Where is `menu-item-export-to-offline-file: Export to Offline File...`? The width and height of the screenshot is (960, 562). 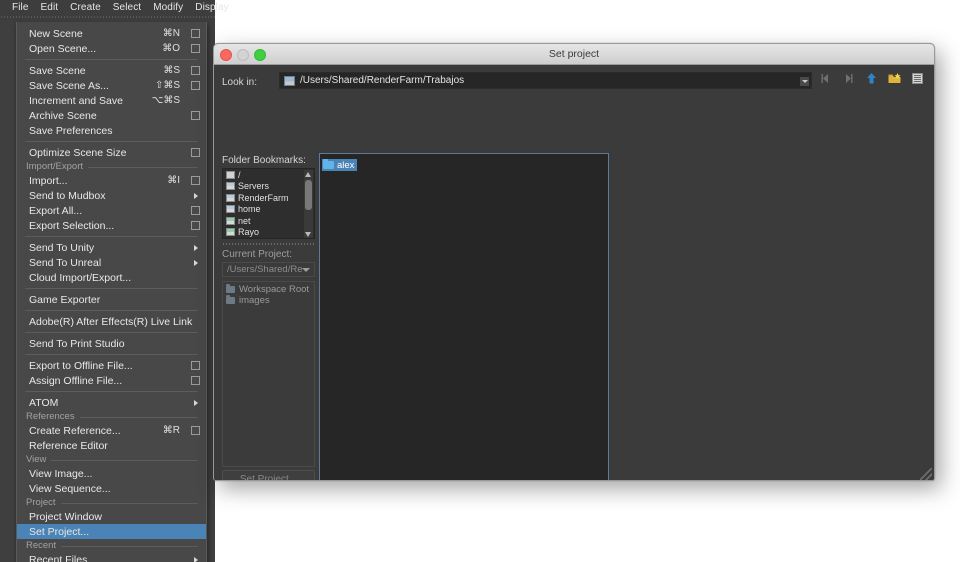 menu-item-export-to-offline-file: Export to Offline File... is located at coordinates (111, 365).